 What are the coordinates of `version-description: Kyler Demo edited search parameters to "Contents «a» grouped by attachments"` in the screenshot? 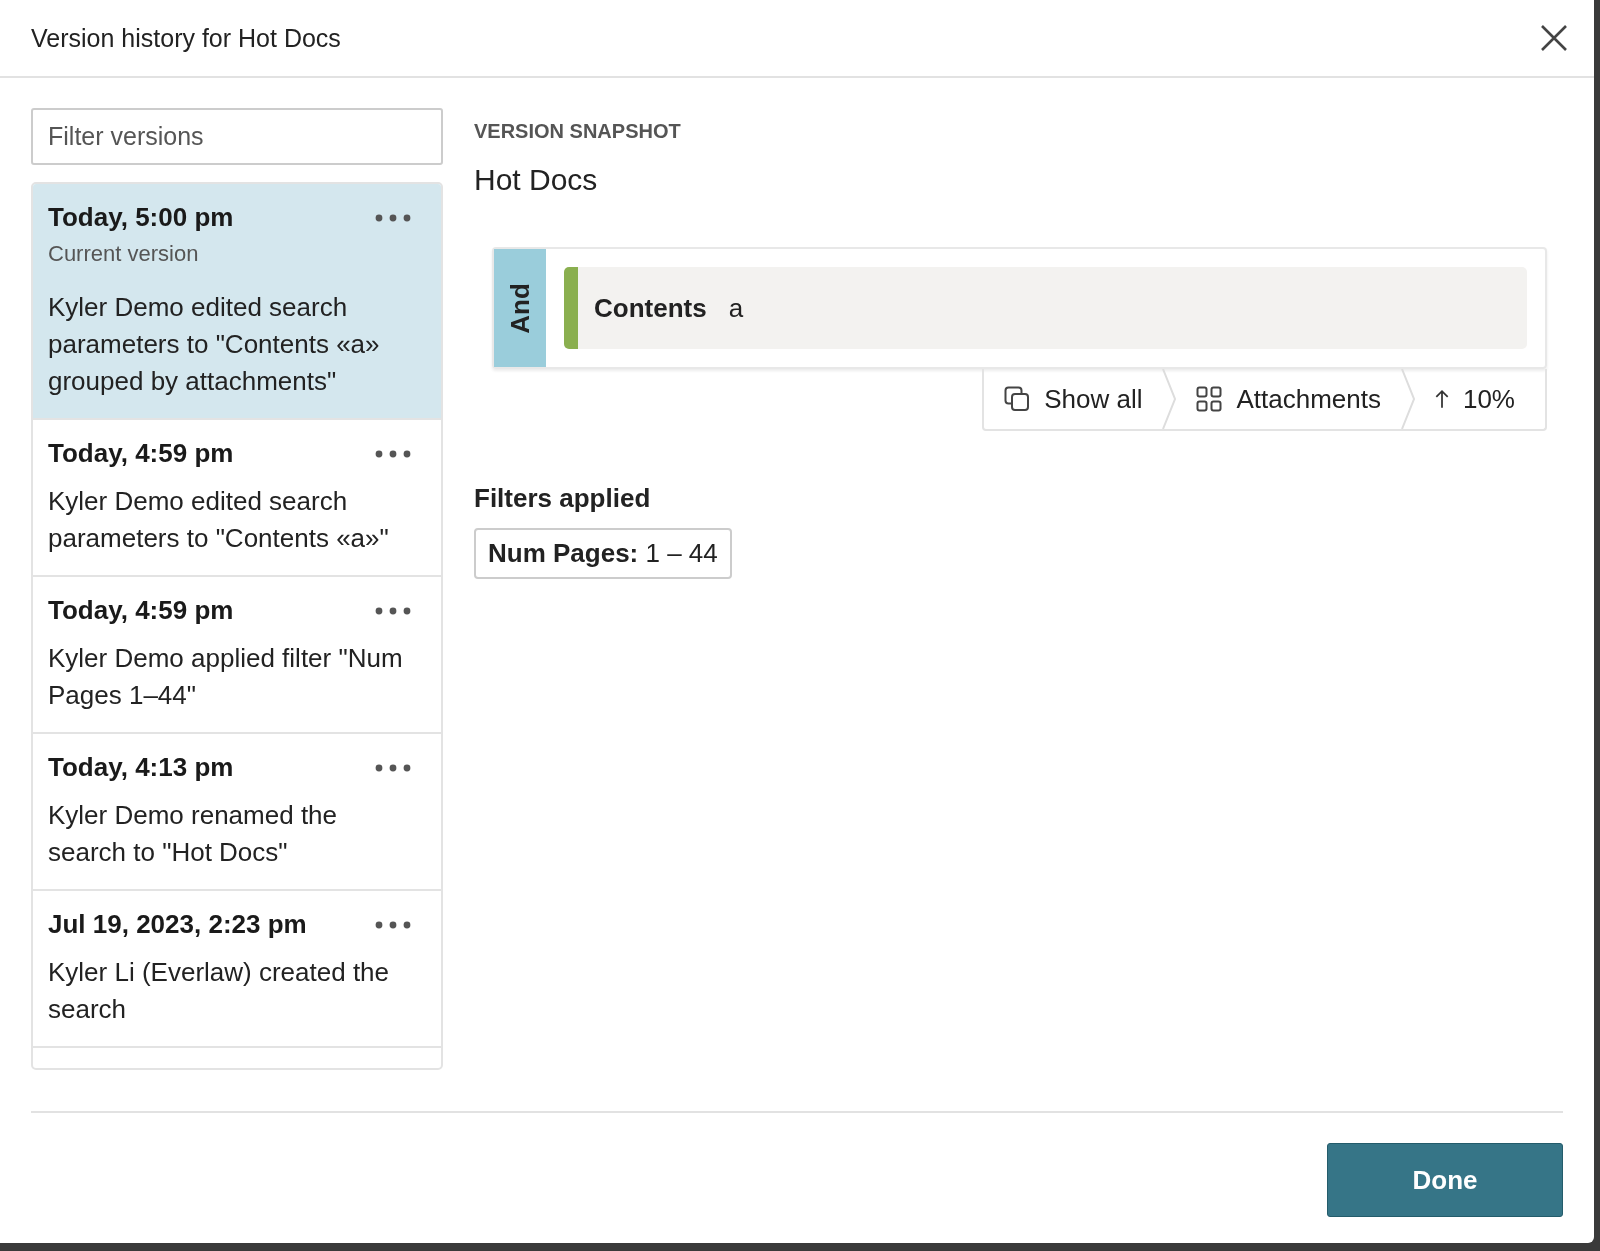 It's located at (214, 344).